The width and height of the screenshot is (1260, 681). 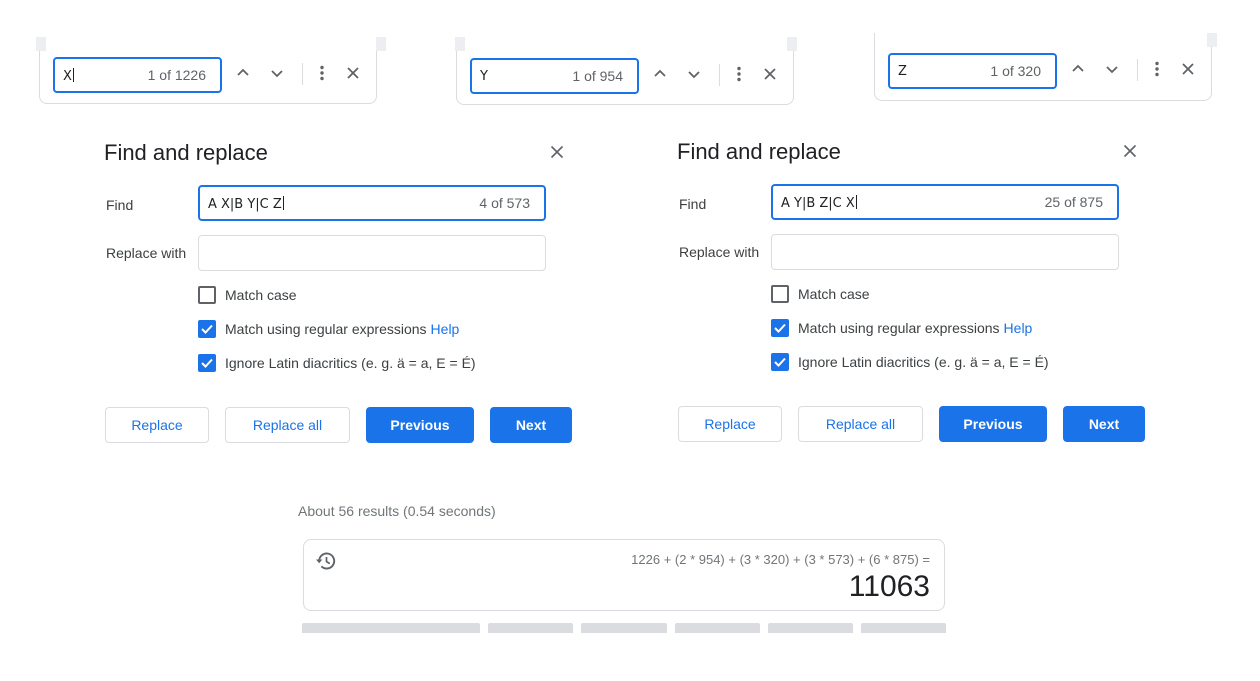 I want to click on find-bar-3: Z 1 of 320, so click(x=1045, y=67).